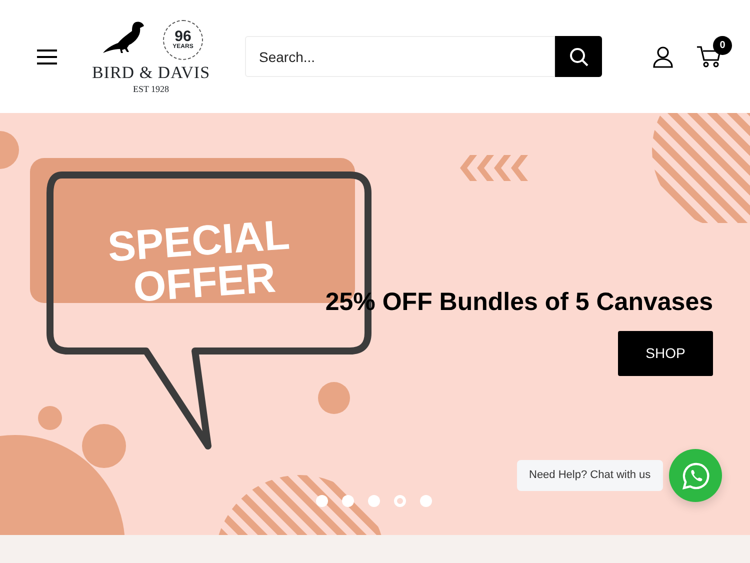 This screenshot has width=750, height=563. Describe the element at coordinates (494, 168) in the screenshot. I see `chevrons-drawing` at that location.